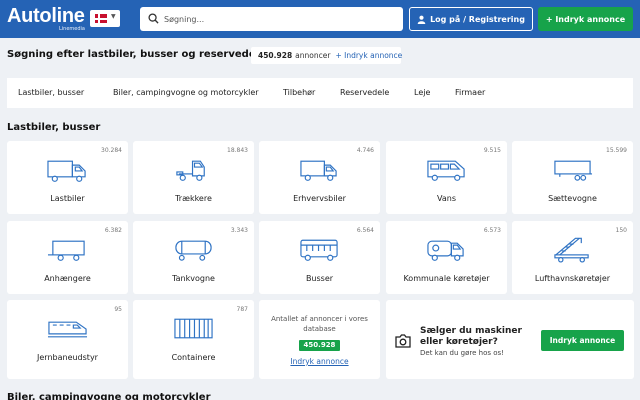 The image size is (640, 400). I want to click on tile-label: Containere, so click(193, 357).